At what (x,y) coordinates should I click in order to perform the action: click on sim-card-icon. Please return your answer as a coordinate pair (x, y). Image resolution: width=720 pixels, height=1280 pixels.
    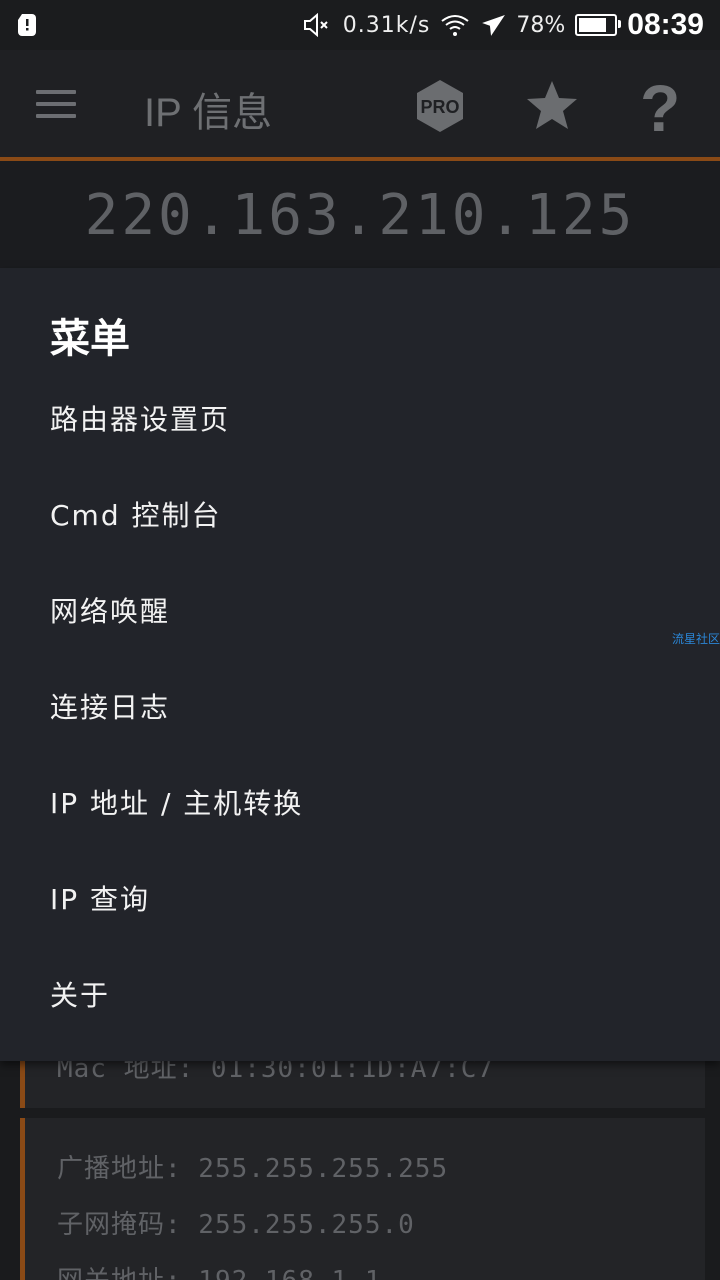
    Looking at the image, I should click on (27, 25).